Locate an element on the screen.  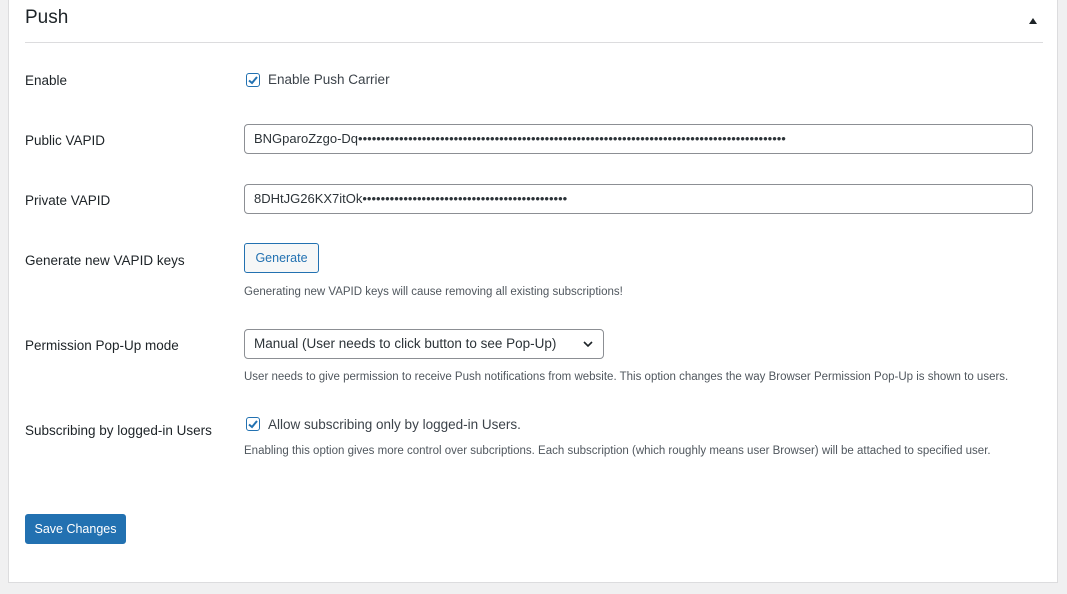
save-changes-button: Save Changes is located at coordinates (75, 529).